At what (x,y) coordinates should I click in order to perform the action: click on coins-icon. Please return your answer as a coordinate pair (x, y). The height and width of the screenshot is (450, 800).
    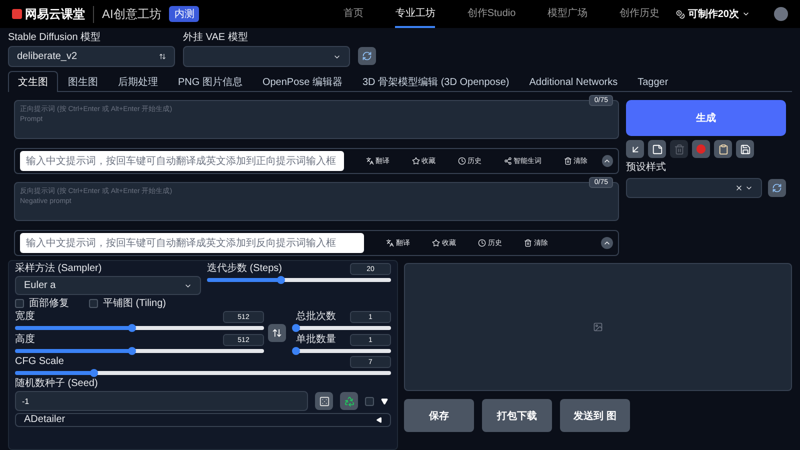
    Looking at the image, I should click on (680, 14).